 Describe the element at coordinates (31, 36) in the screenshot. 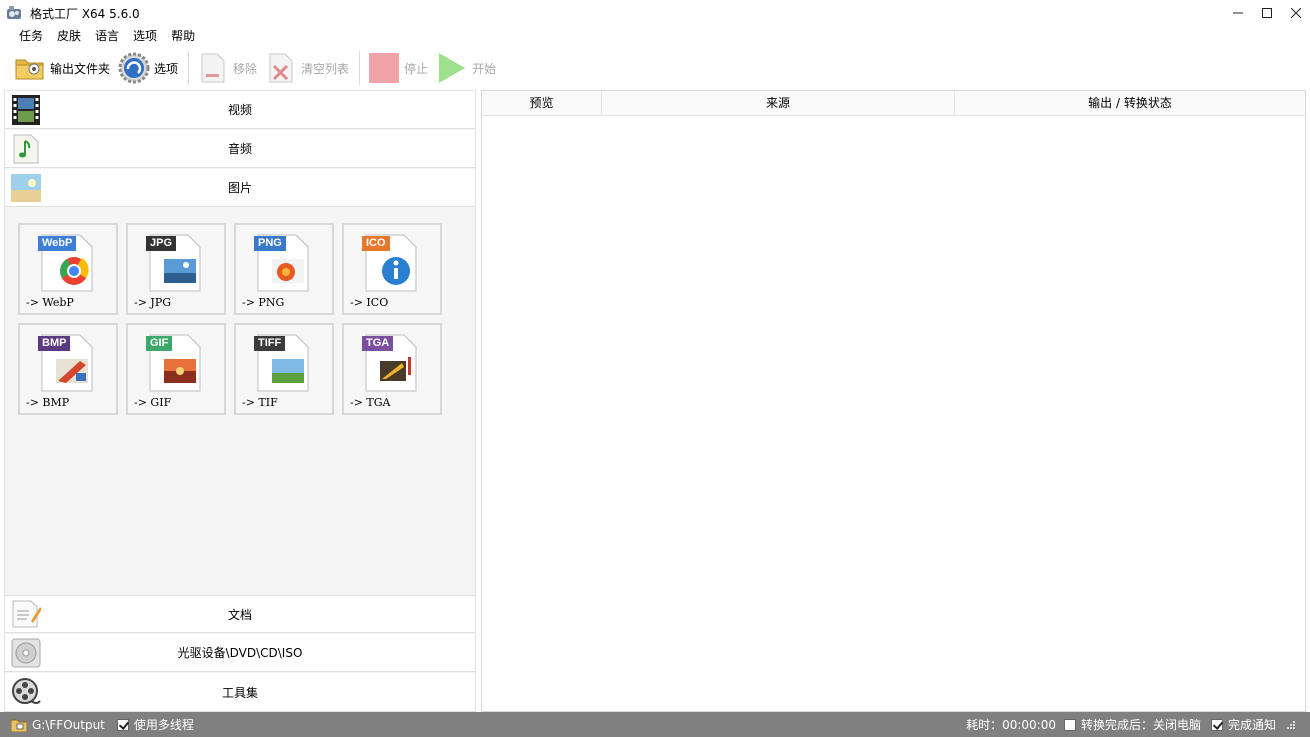

I see `menu-task: 任务` at that location.